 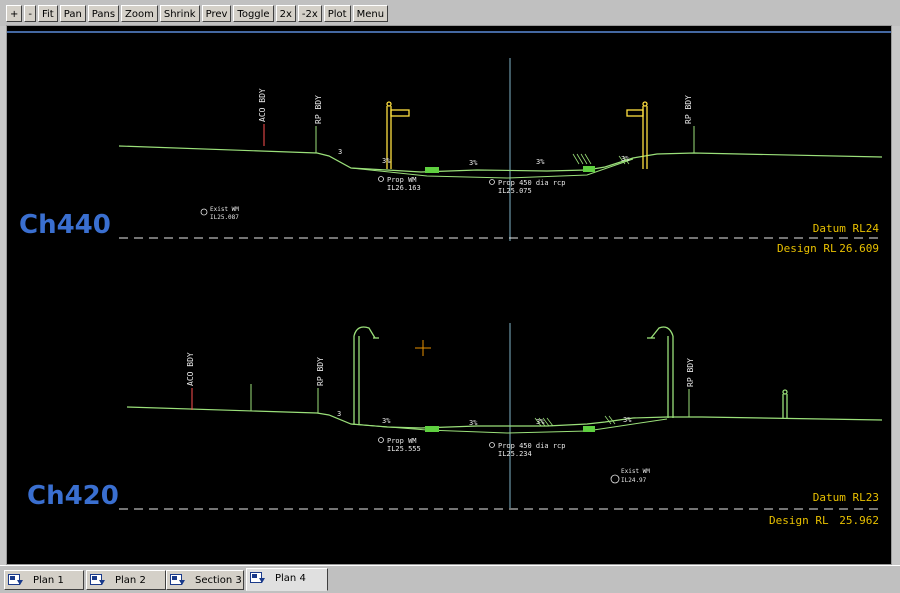 What do you see at coordinates (515, 454) in the screenshot?
I see `service-level: IL25.234` at bounding box center [515, 454].